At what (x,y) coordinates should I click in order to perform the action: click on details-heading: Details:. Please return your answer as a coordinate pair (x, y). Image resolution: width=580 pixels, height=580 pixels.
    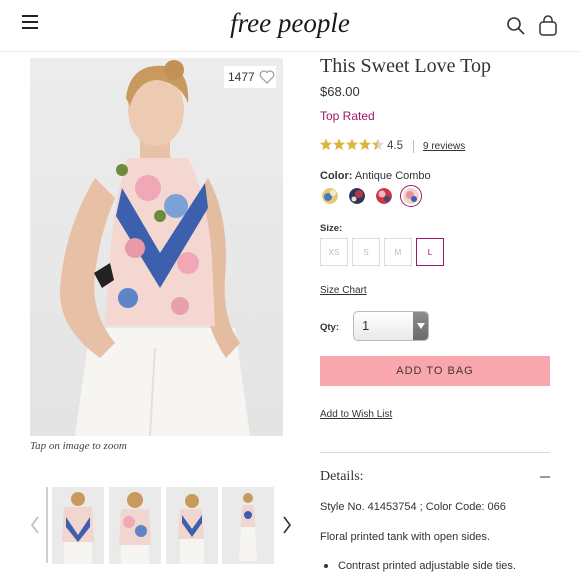
    Looking at the image, I should click on (342, 477).